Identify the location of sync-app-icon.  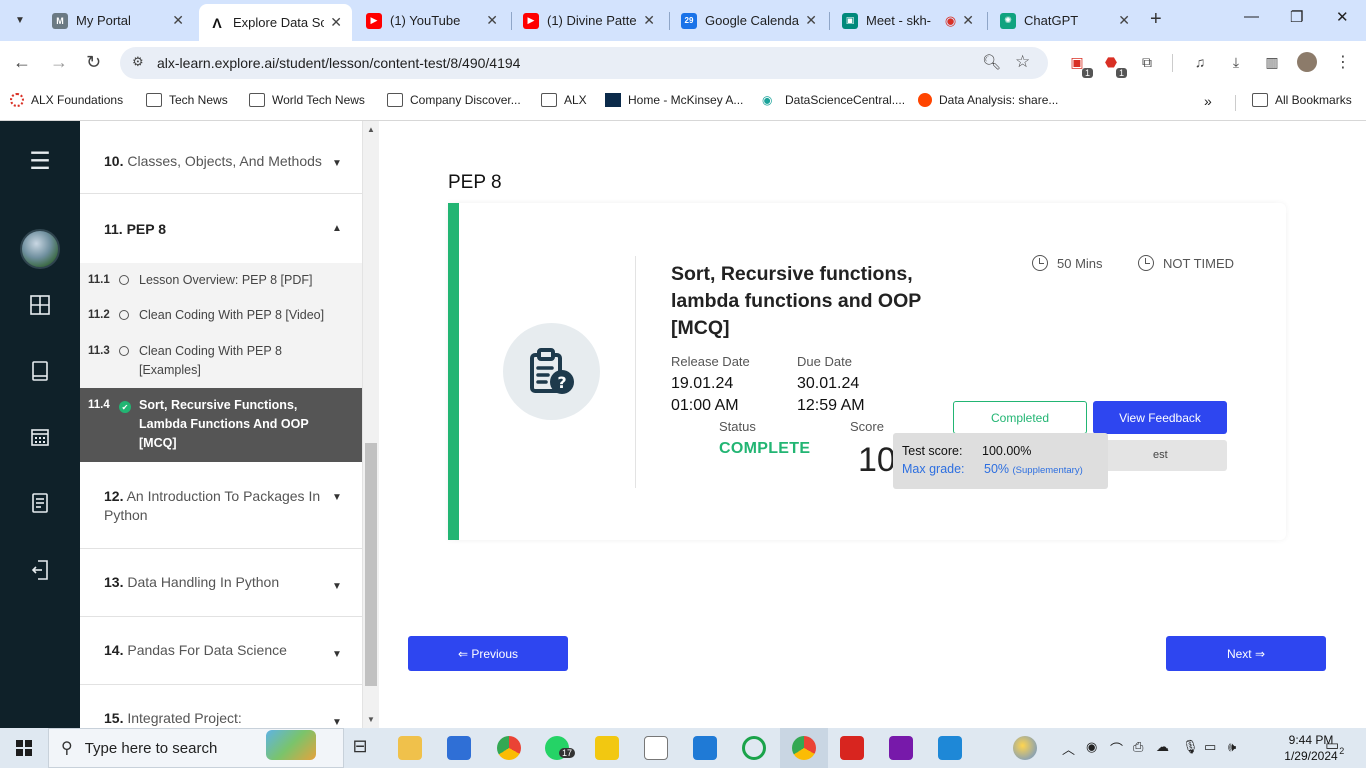
(754, 748).